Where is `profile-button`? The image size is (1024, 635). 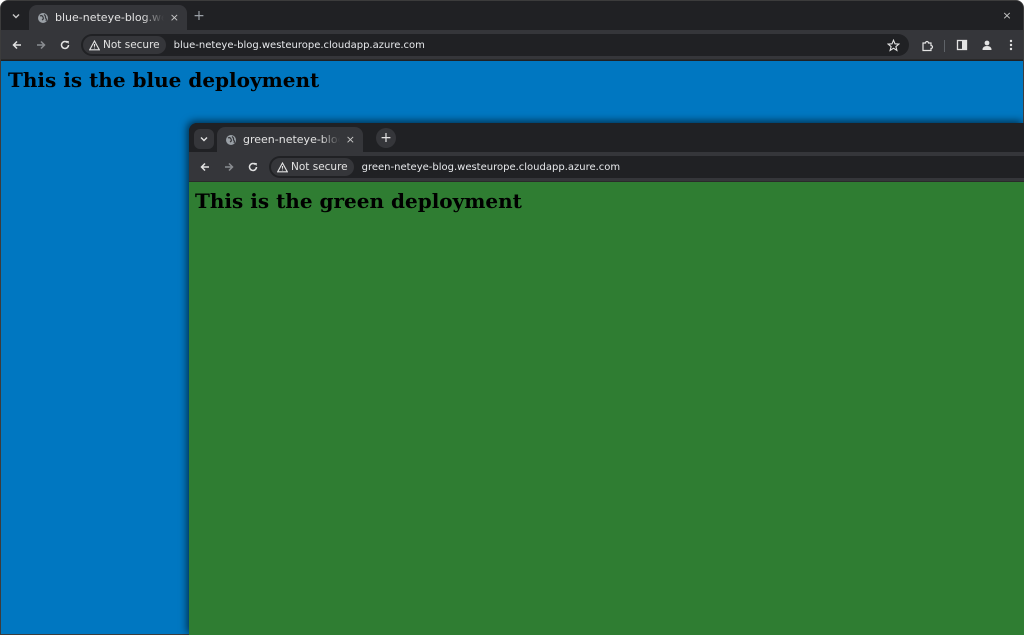 profile-button is located at coordinates (987, 45).